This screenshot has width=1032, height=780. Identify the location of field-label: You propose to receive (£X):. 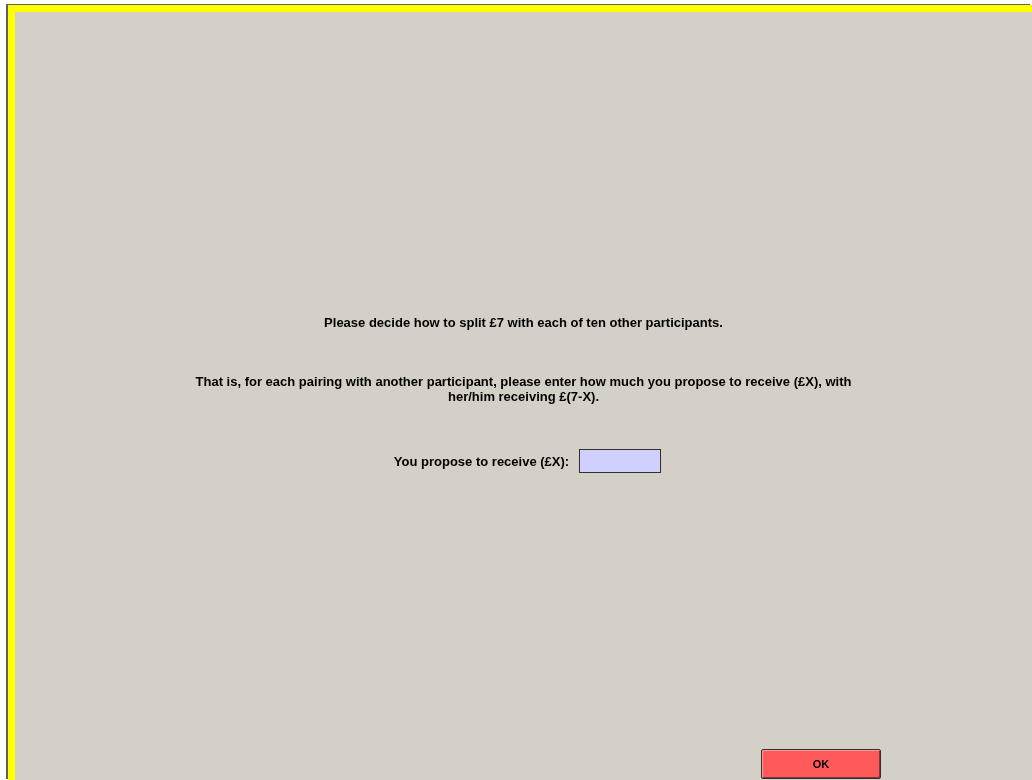
(481, 461).